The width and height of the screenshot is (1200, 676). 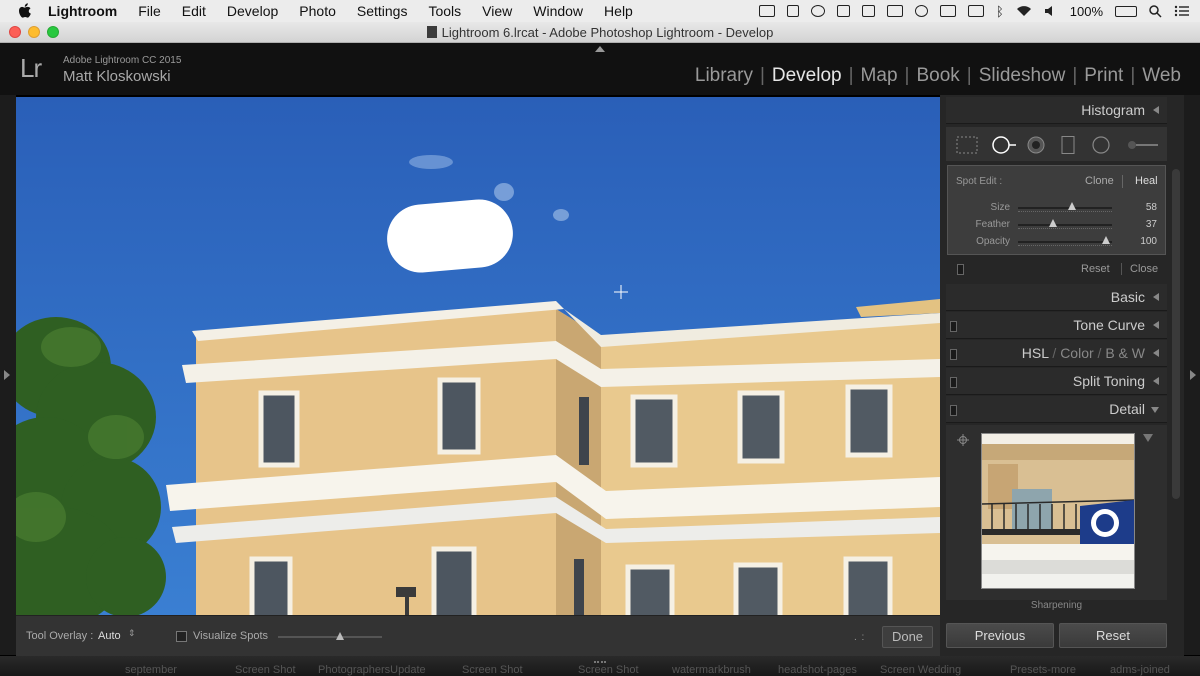 I want to click on target-adjustment-icon, so click(x=963, y=440).